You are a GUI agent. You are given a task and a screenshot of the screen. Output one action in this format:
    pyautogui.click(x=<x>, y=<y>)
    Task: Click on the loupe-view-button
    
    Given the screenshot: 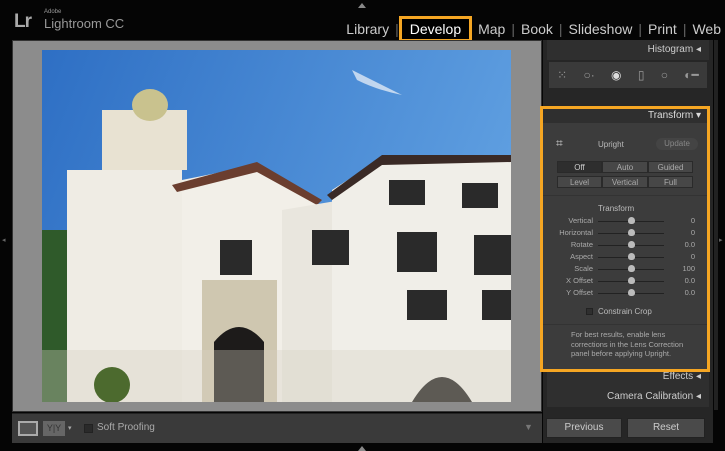 What is the action you would take?
    pyautogui.click(x=28, y=428)
    